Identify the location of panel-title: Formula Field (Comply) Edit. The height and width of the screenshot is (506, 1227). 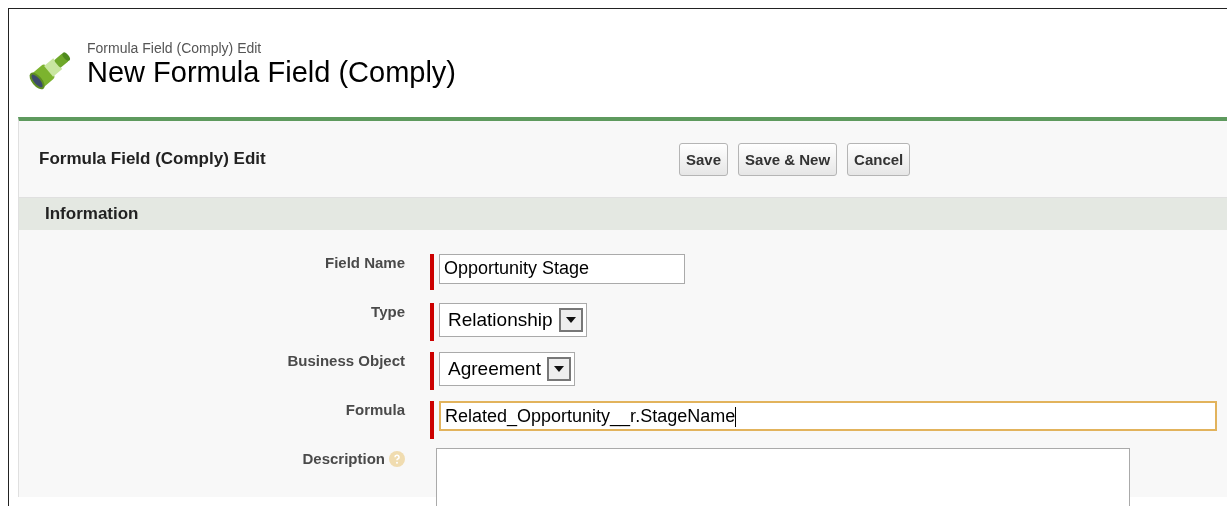
(153, 159).